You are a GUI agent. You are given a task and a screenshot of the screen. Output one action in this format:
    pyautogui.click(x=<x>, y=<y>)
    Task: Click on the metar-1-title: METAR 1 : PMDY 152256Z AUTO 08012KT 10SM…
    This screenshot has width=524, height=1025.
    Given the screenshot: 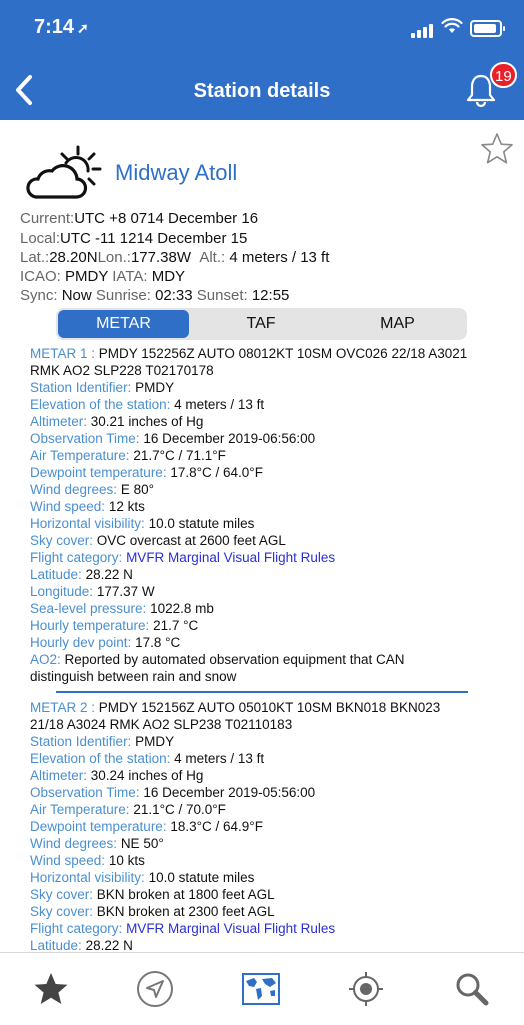 What is the action you would take?
    pyautogui.click(x=249, y=353)
    